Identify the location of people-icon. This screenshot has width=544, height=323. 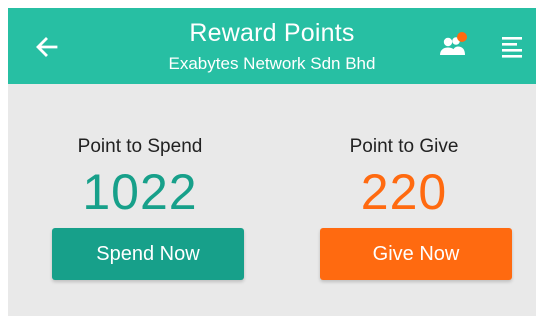
(453, 43).